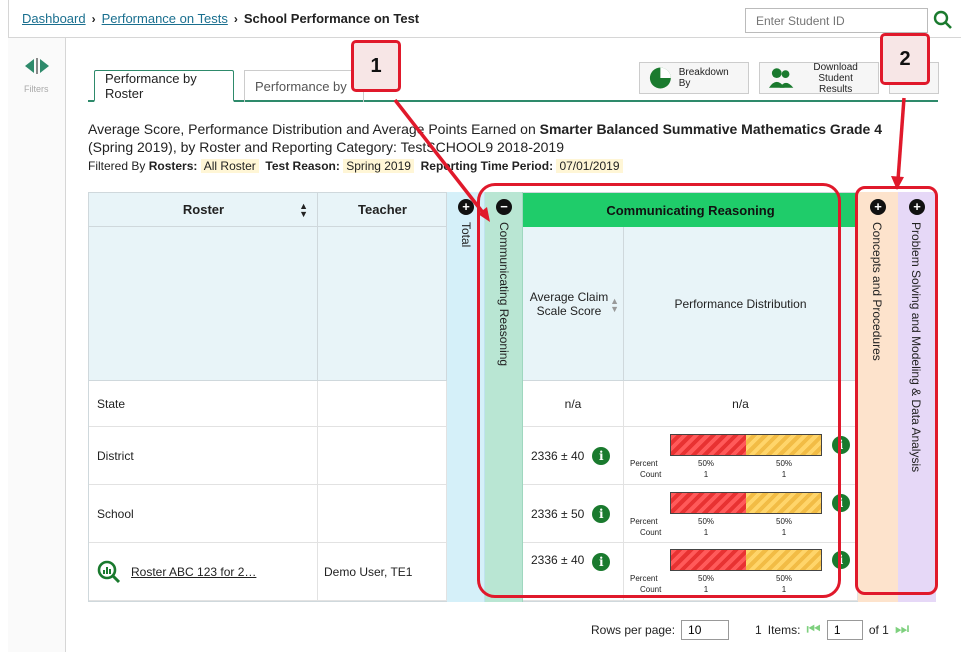 The width and height of the screenshot is (961, 652). What do you see at coordinates (835, 67) in the screenshot?
I see `download-label: Download` at bounding box center [835, 67].